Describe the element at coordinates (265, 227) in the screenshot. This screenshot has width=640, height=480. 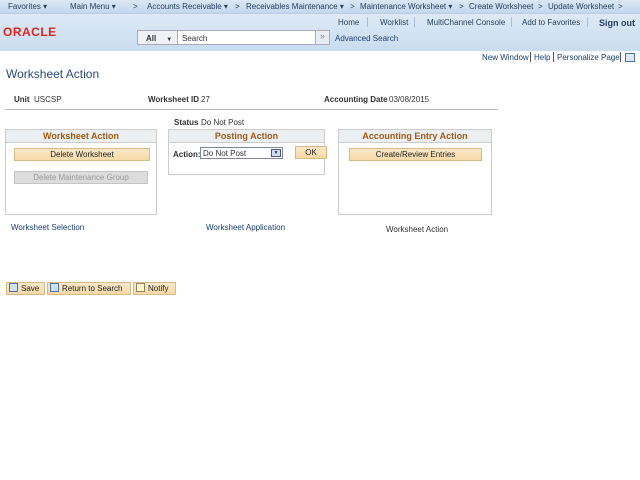
I see `tab-label: Application` at that location.